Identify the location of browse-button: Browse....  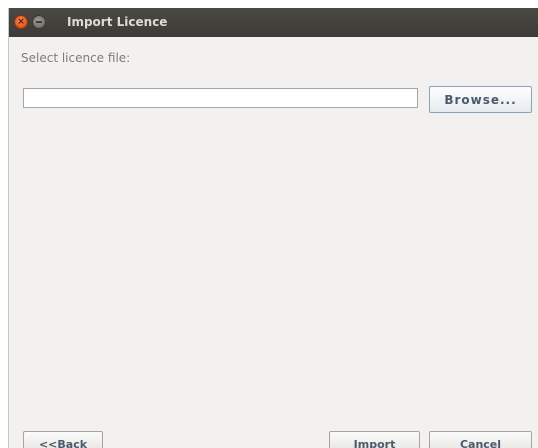
(480, 99).